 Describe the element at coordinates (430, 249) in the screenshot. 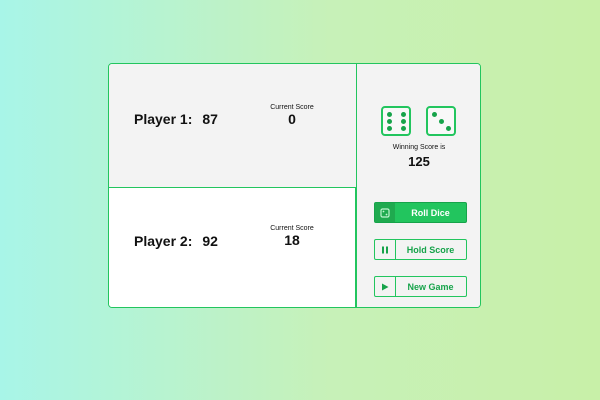

I see `hold-score-label: Hold Score` at that location.